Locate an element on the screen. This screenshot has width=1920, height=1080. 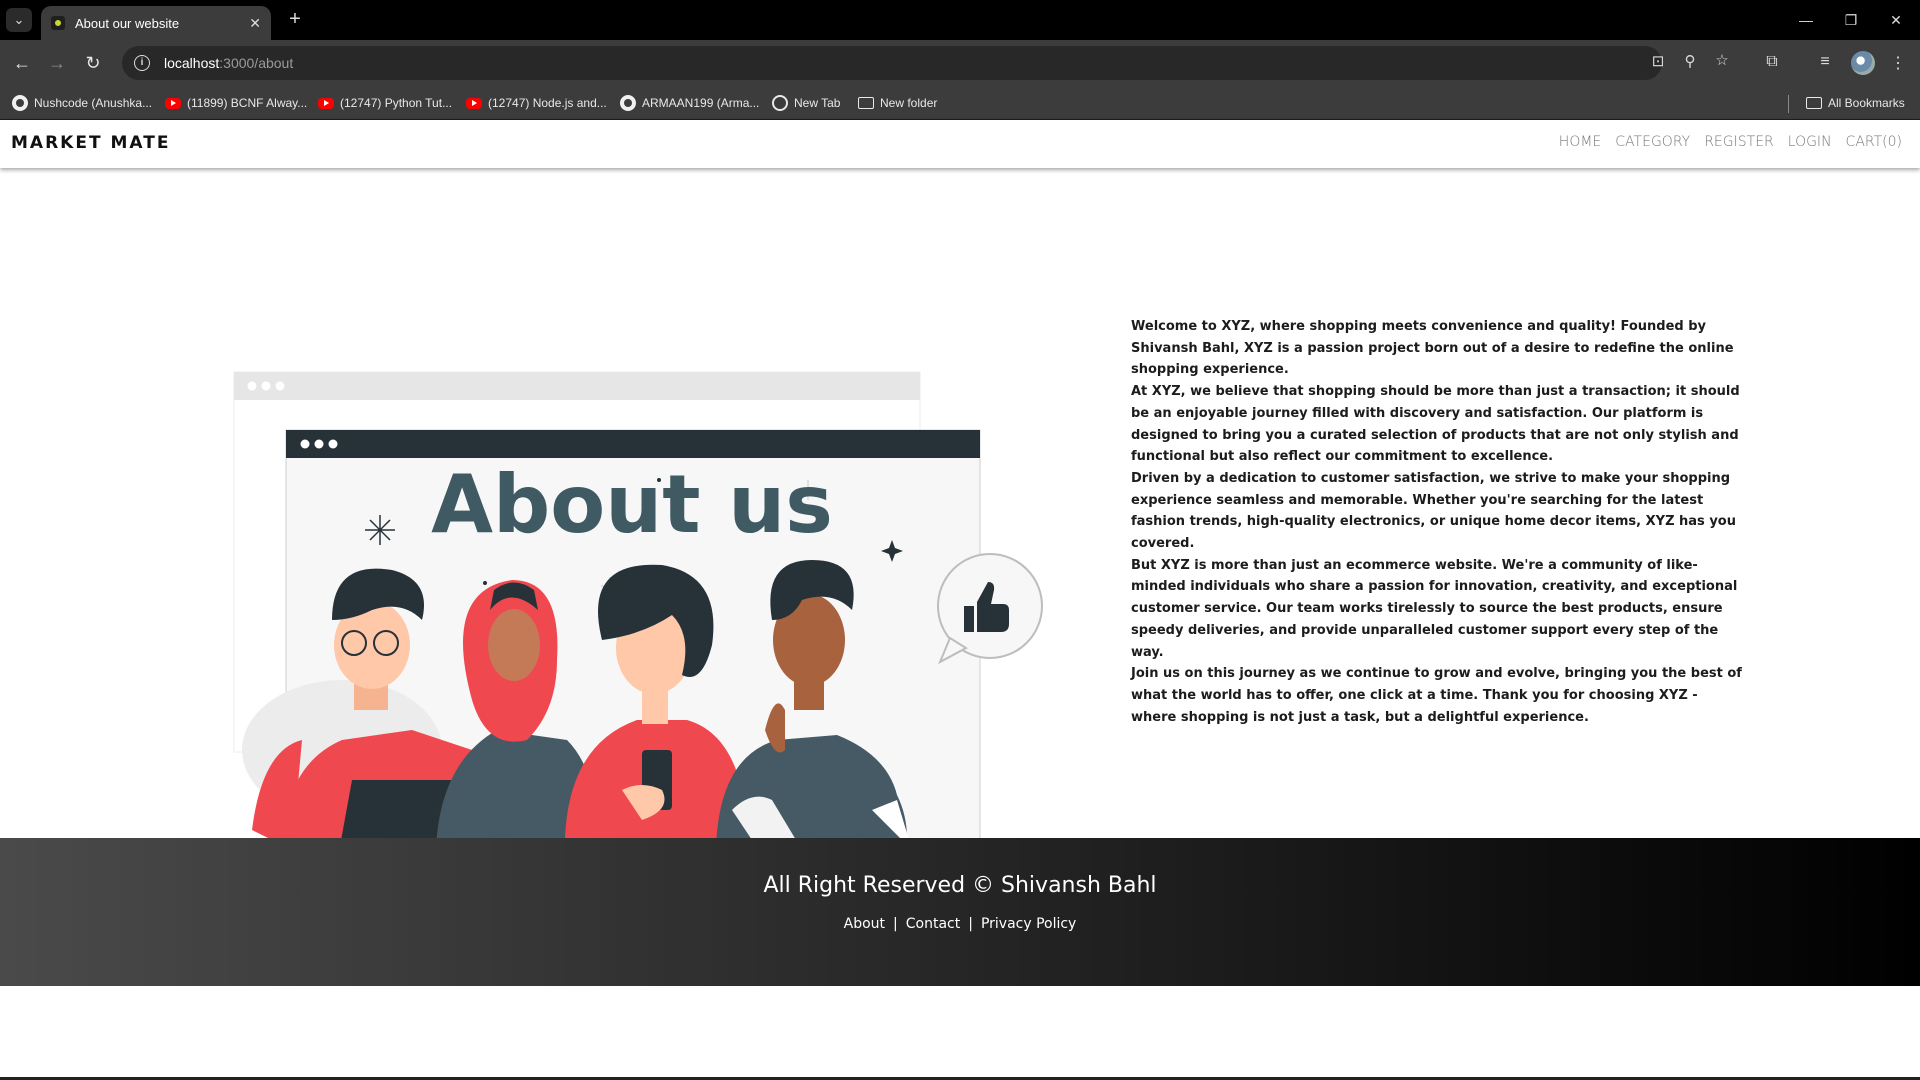
zoom-icon: ⚲ is located at coordinates (1690, 61).